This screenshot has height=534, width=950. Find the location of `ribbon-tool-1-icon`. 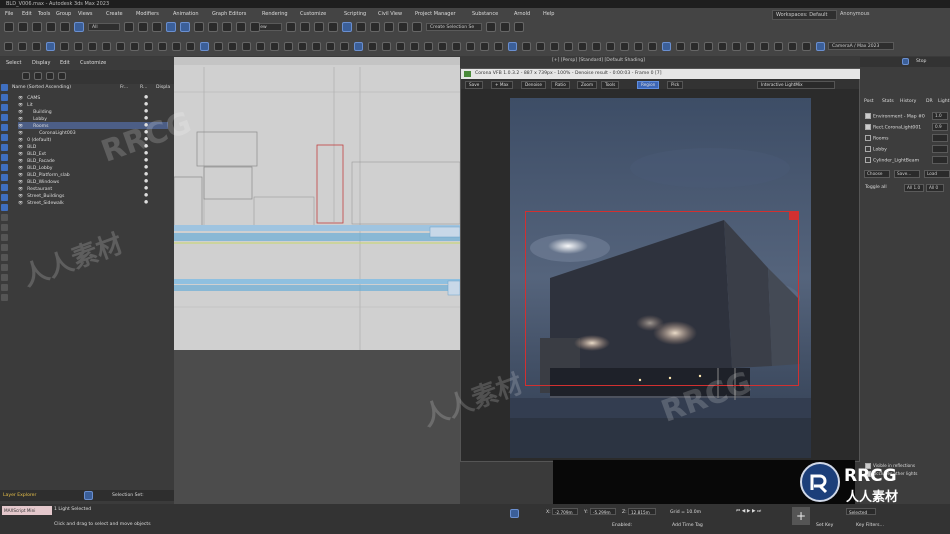

ribbon-tool-1-icon is located at coordinates (22, 46).